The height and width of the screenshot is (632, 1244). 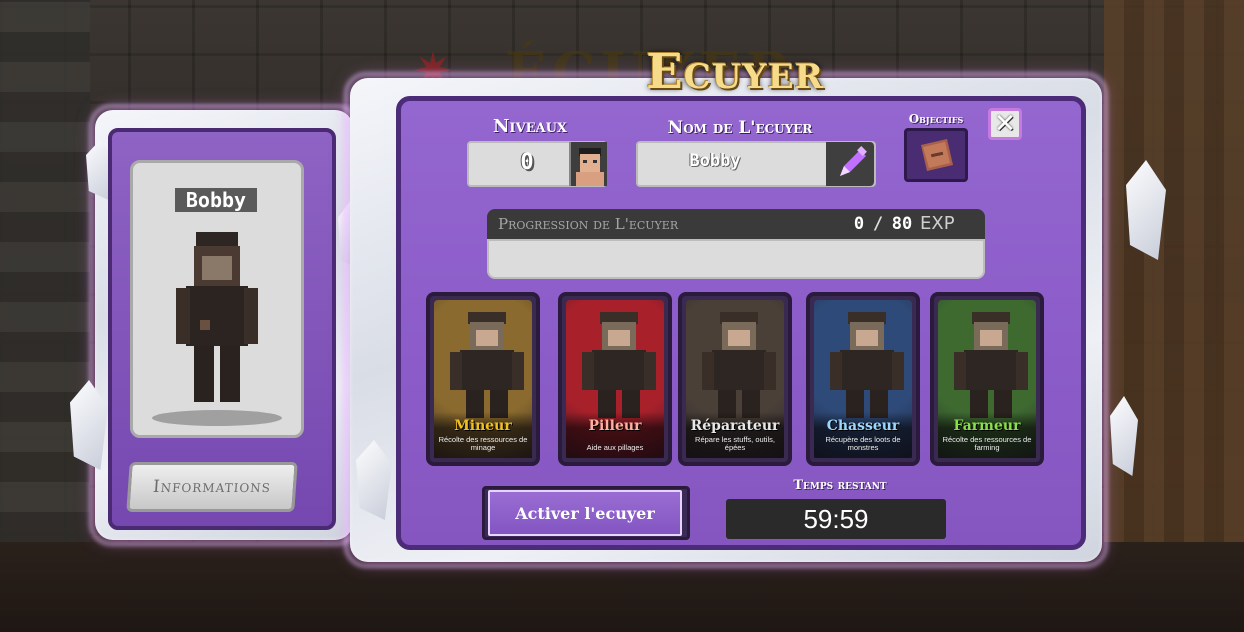 What do you see at coordinates (902, 224) in the screenshot?
I see `progress-max: 80` at bounding box center [902, 224].